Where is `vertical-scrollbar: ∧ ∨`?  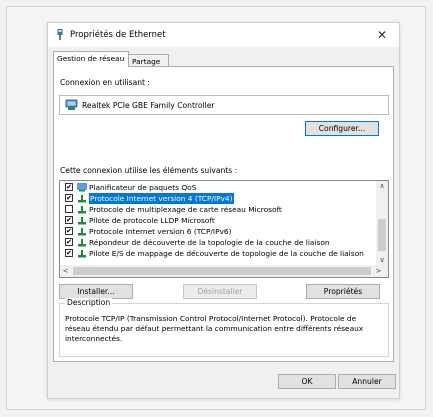 vertical-scrollbar: ∧ ∨ is located at coordinates (382, 223).